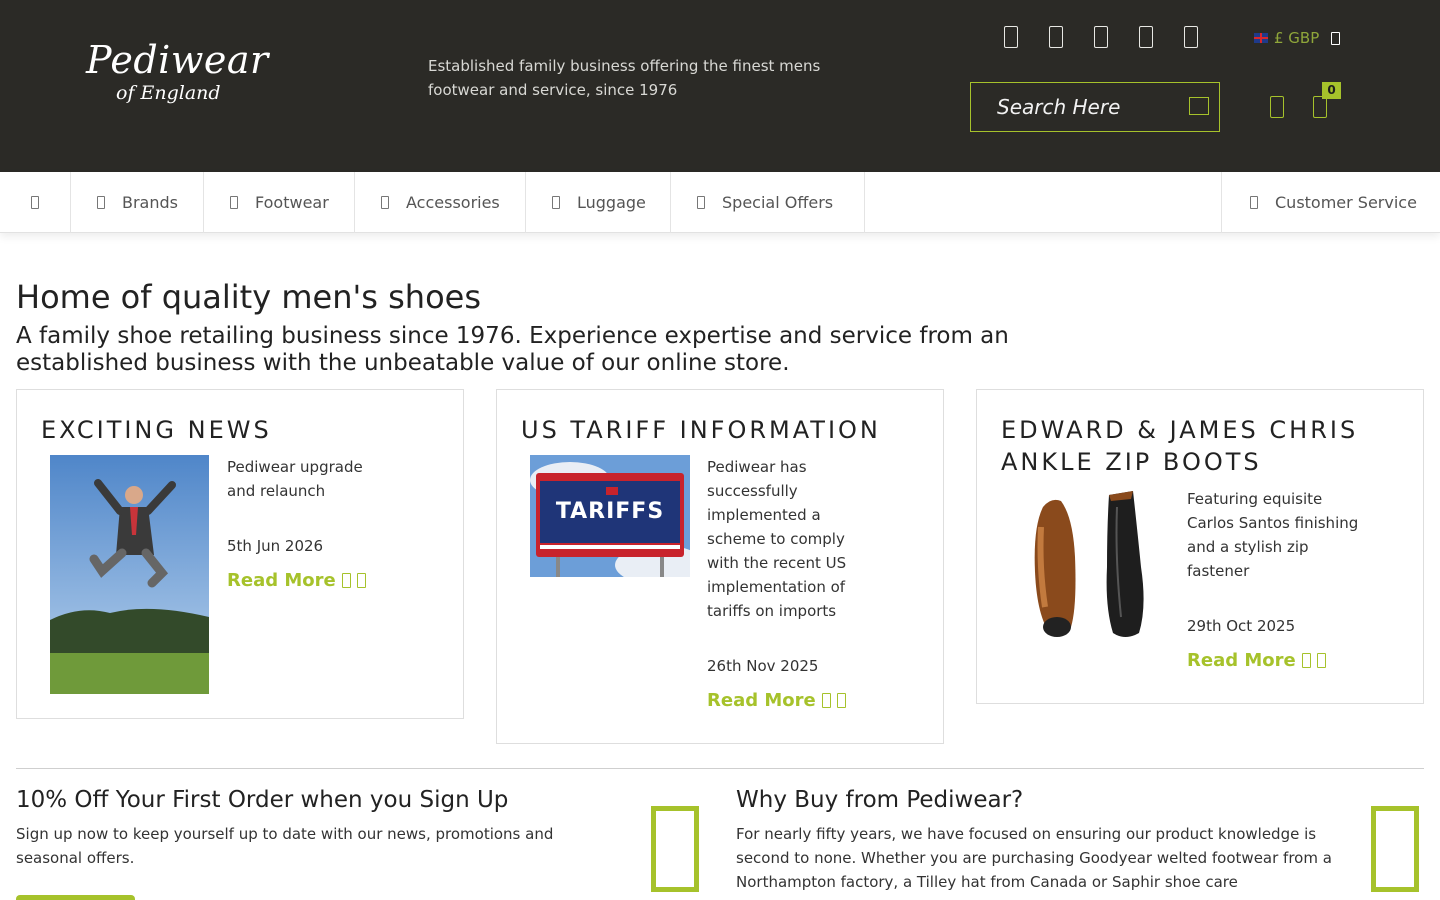  What do you see at coordinates (763, 666) in the screenshot?
I see `card-date: 26th Nov 2025` at bounding box center [763, 666].